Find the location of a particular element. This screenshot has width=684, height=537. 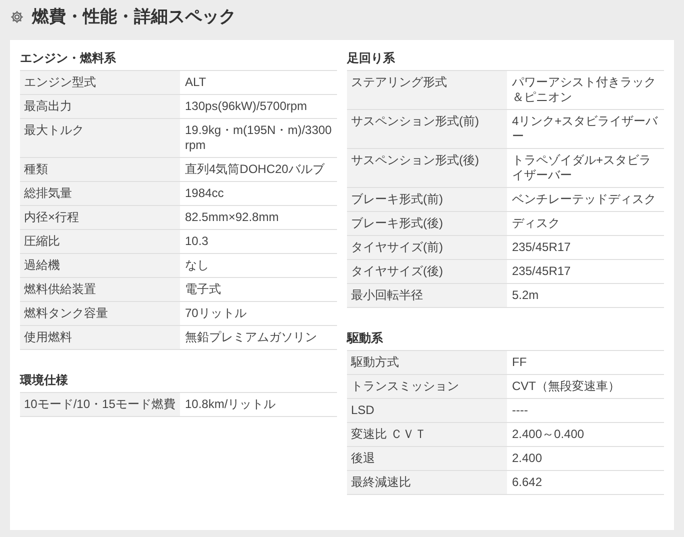

spec-value: トラペゾイダル+スタビライザーバー is located at coordinates (581, 168).